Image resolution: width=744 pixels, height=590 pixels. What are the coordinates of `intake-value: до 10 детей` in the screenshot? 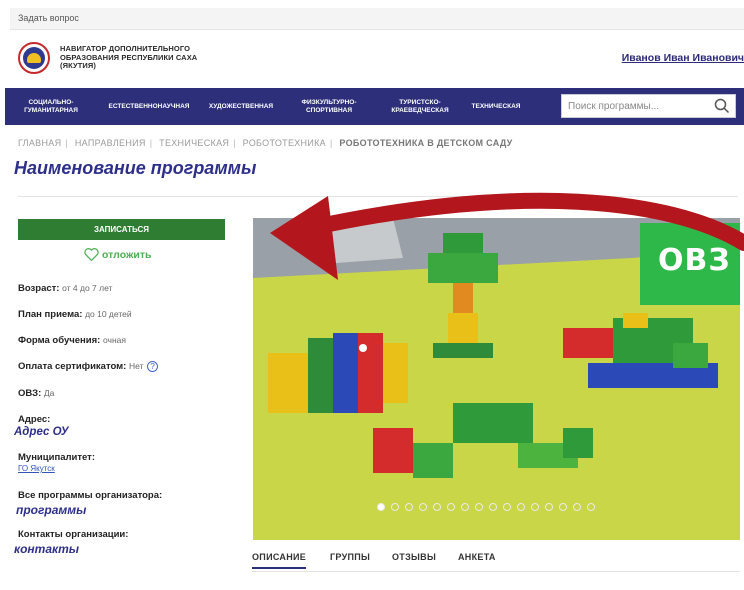 It's located at (108, 314).